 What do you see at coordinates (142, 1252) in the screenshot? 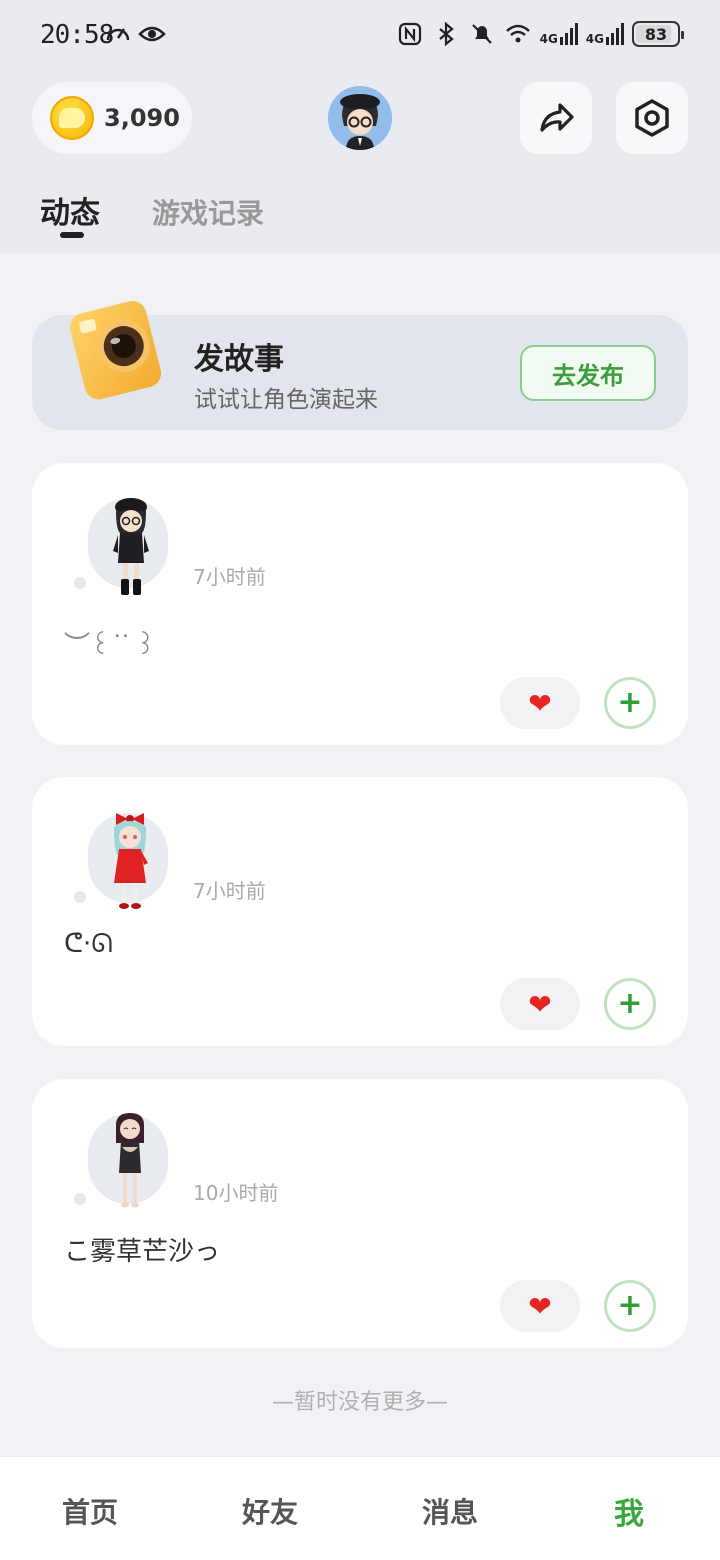
I see `post-text: こ雾草芒沙っ` at bounding box center [142, 1252].